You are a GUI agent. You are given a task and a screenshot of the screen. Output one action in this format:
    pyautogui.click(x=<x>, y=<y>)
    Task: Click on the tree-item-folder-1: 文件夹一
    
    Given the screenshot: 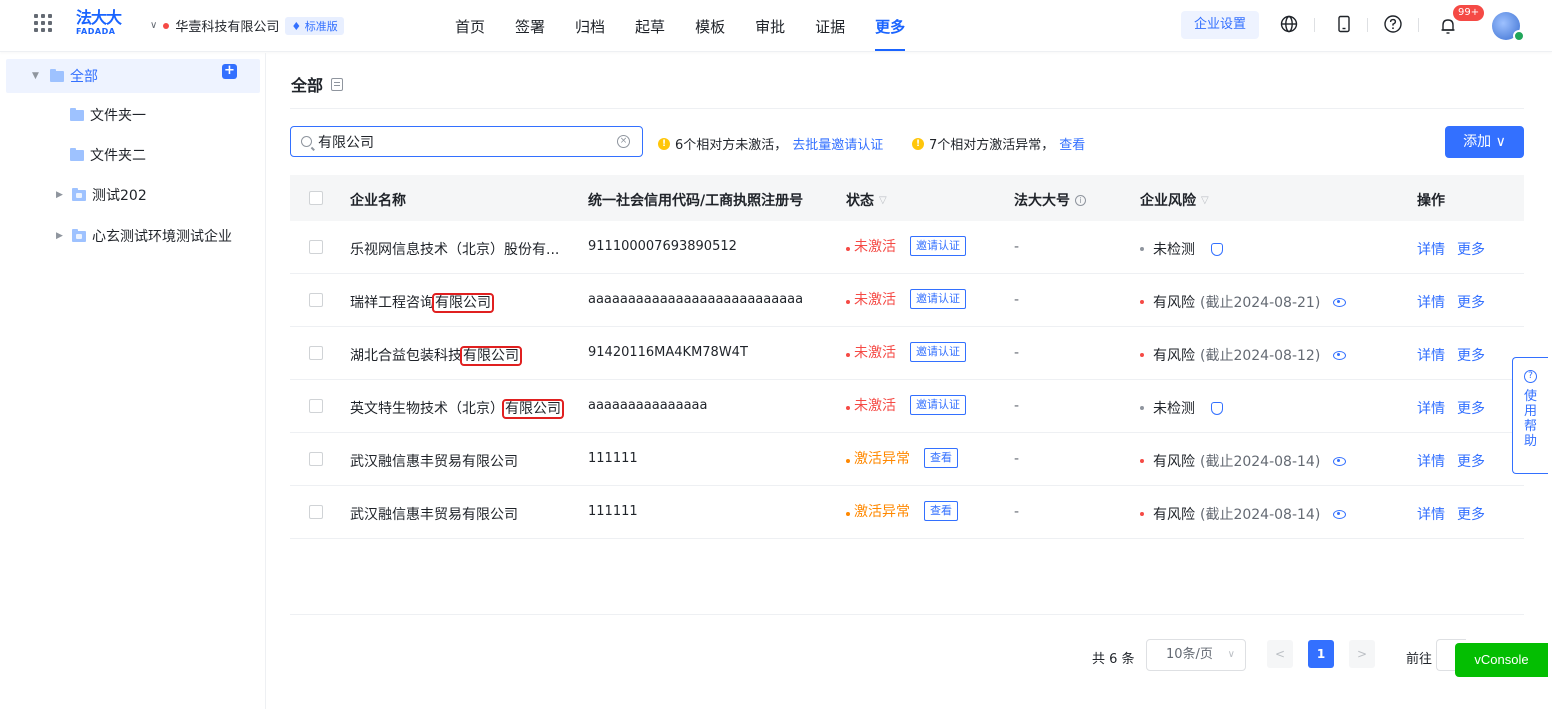 What is the action you would take?
    pyautogui.click(x=108, y=115)
    